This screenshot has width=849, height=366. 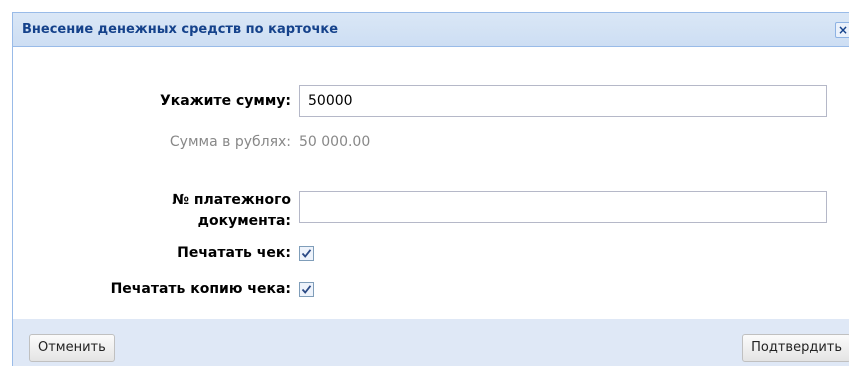 What do you see at coordinates (335, 142) in the screenshot?
I see `rubles-value: 50 000.00` at bounding box center [335, 142].